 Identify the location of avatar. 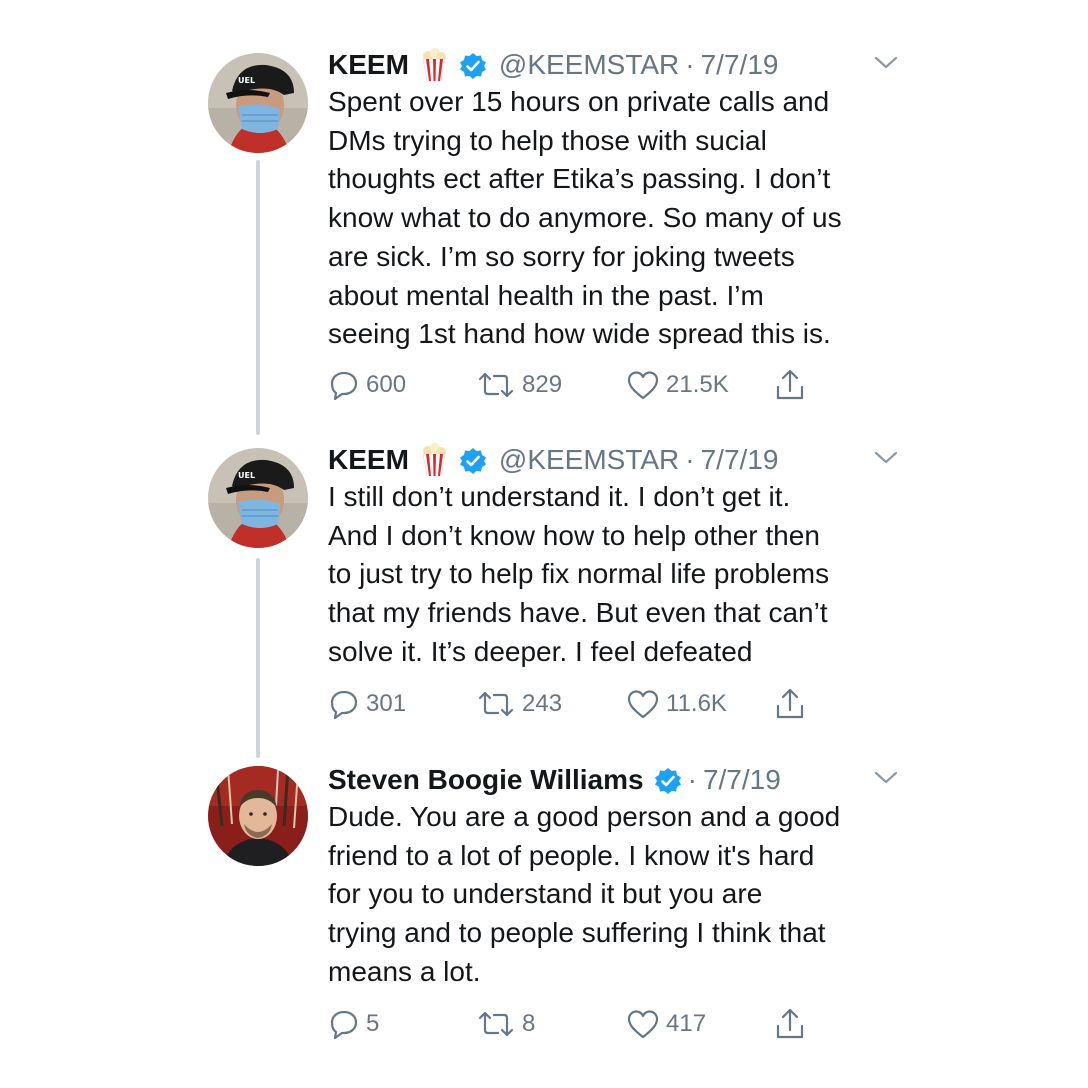
(258, 816).